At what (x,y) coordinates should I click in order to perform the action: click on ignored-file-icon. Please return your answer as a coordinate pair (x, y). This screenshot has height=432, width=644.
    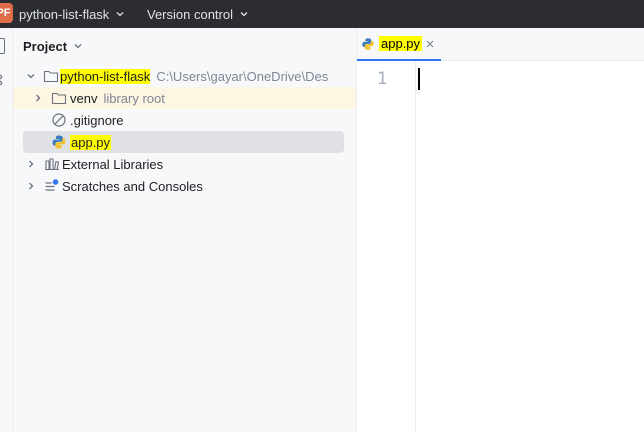
    Looking at the image, I should click on (59, 120).